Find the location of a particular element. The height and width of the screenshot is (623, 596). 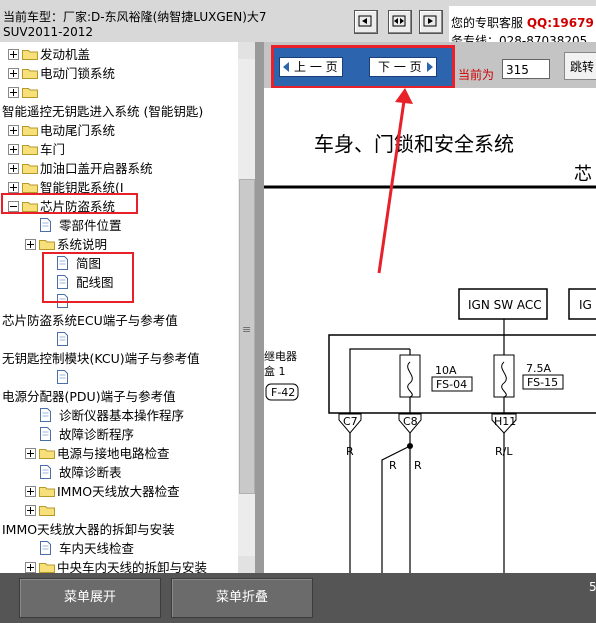

tree-item: 故障诊断表 is located at coordinates (119, 472).